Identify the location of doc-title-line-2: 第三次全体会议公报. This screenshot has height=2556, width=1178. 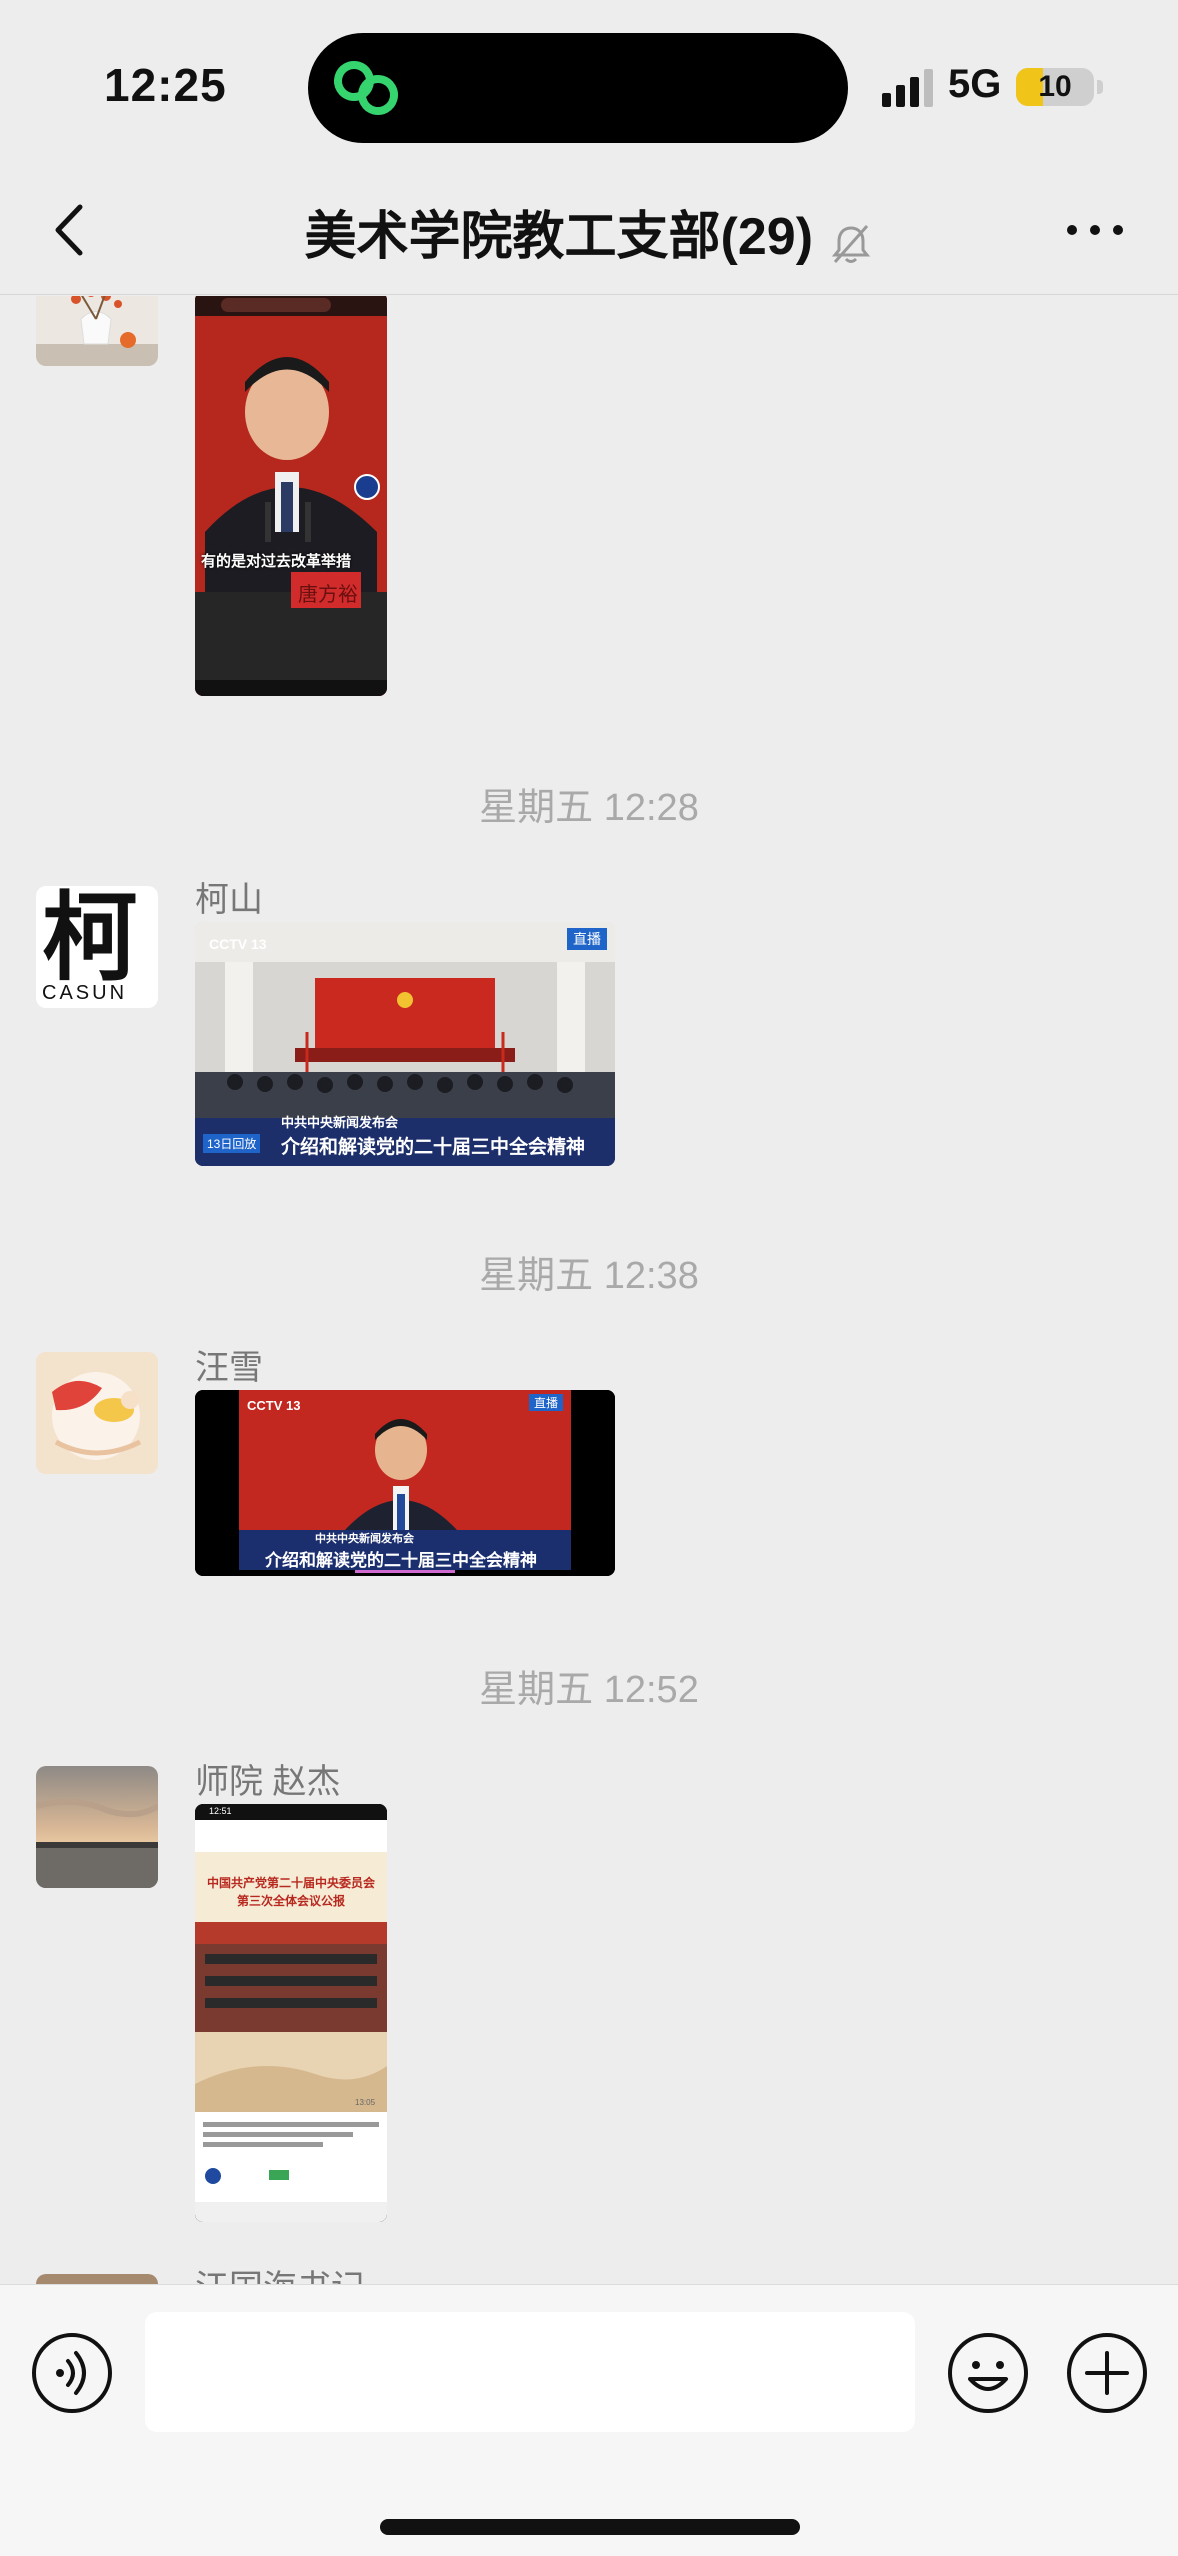
(290, 1901).